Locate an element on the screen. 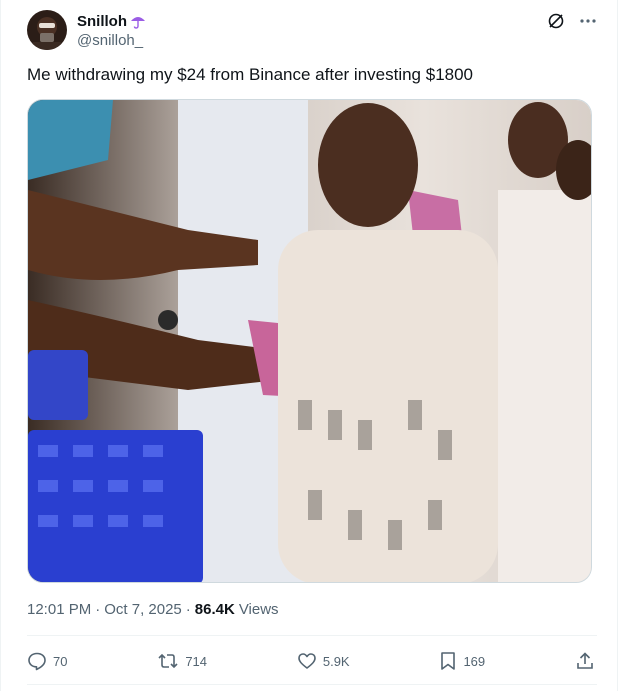  bookmark-button: 169 is located at coordinates (462, 661).